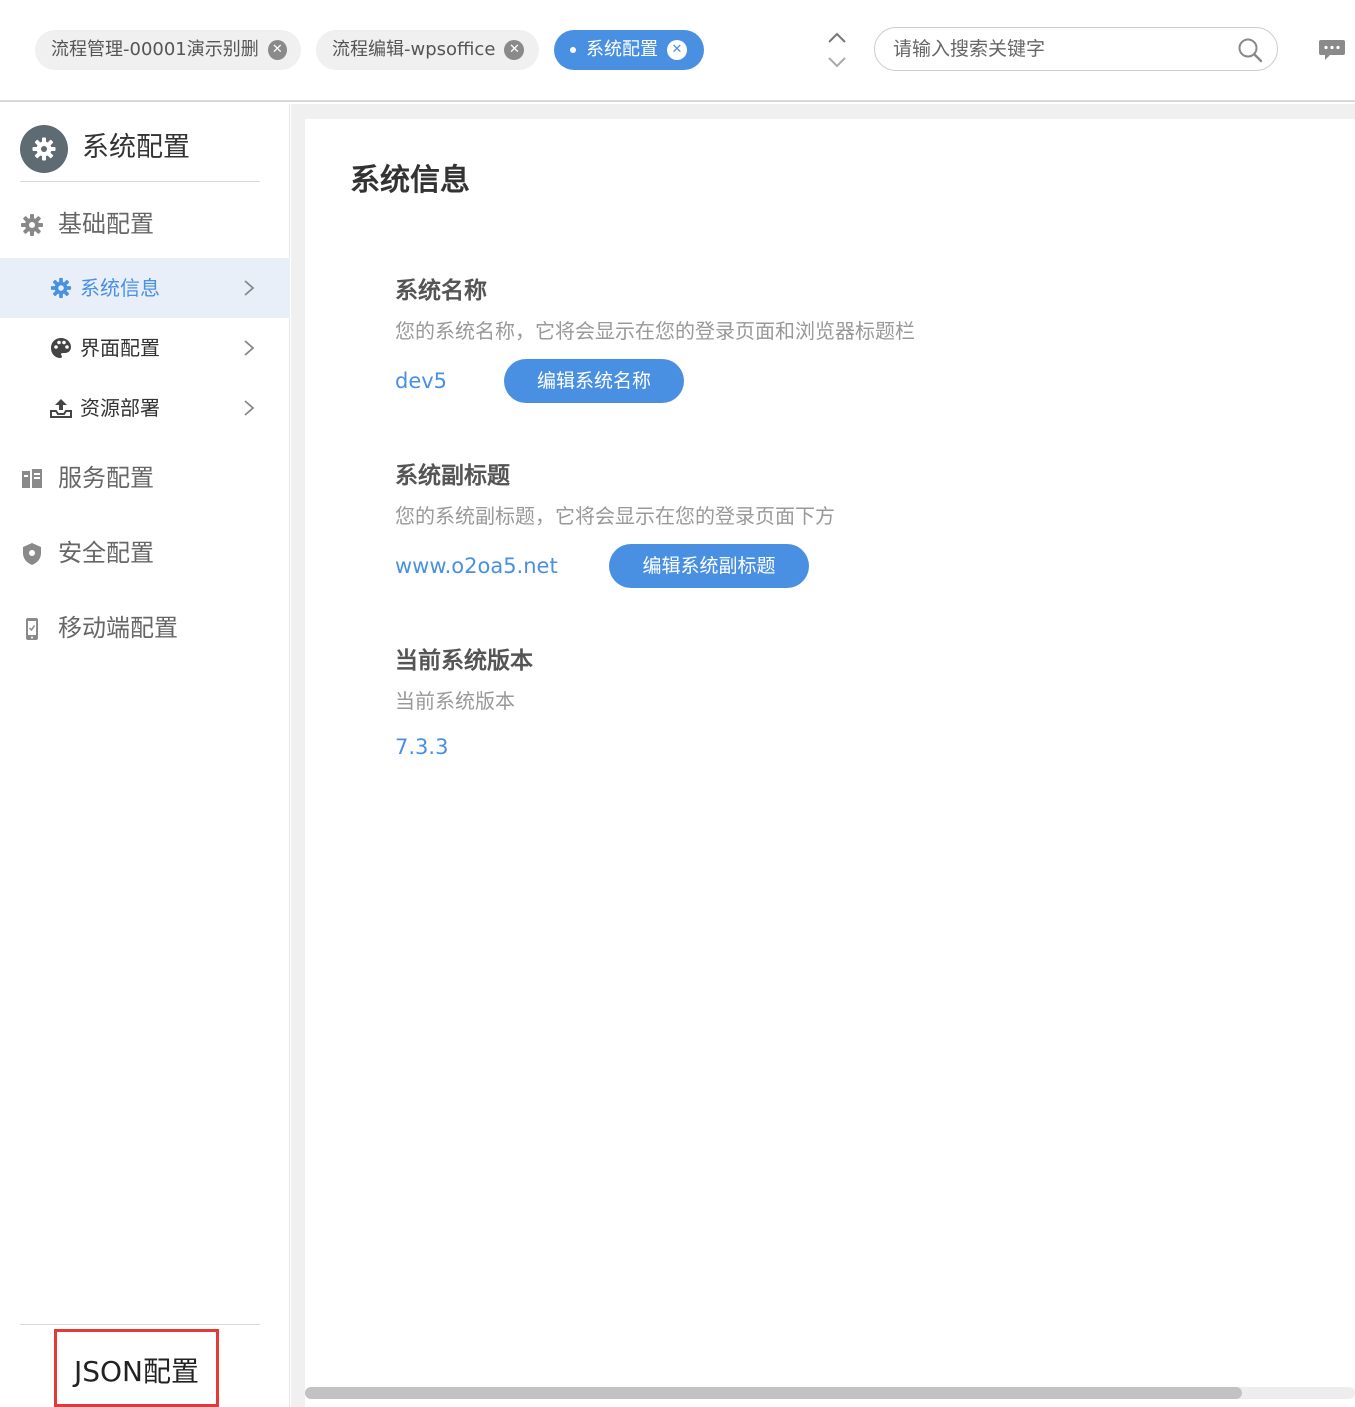  Describe the element at coordinates (421, 381) in the screenshot. I see `system-name-value: dev5` at that location.